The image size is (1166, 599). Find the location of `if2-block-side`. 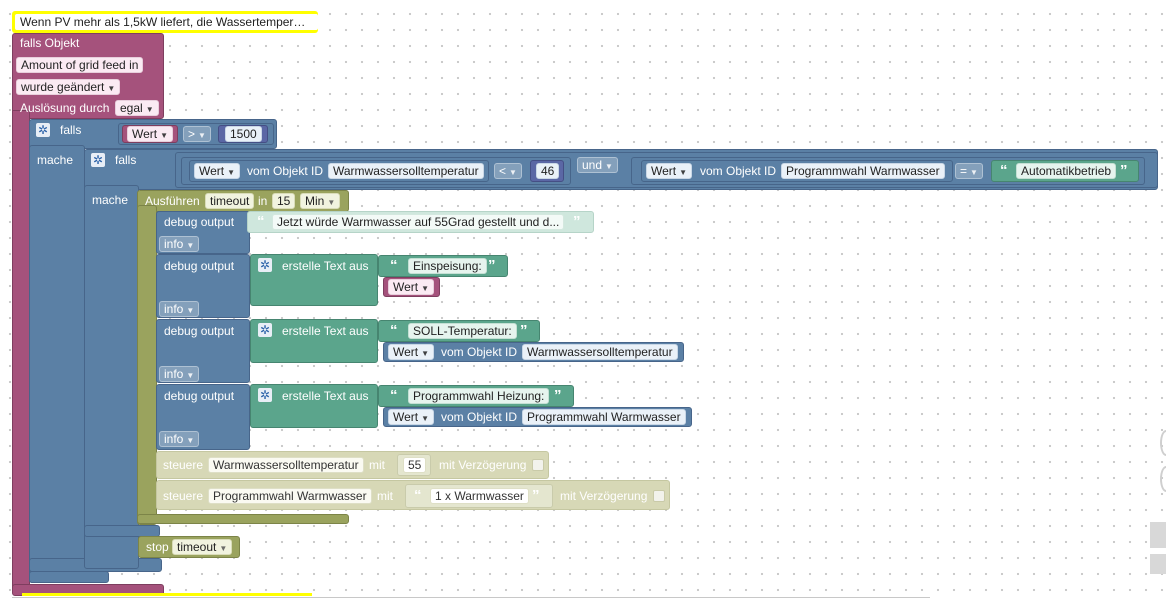

if2-block-side is located at coordinates (111, 377).